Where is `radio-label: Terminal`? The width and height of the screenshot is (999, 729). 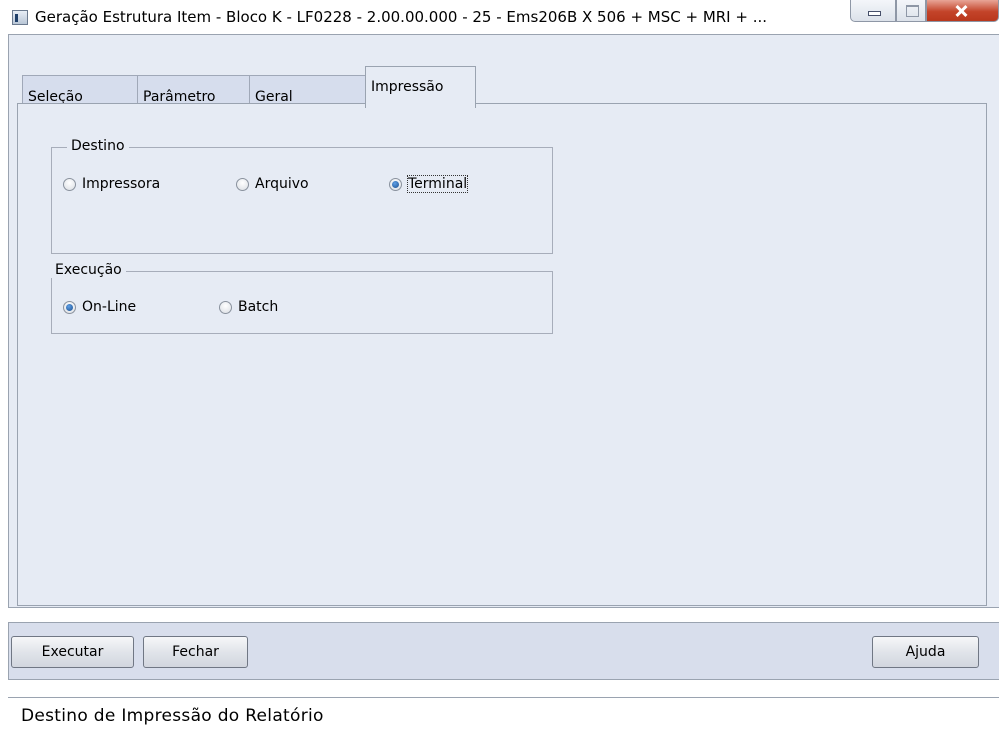 radio-label: Terminal is located at coordinates (437, 184).